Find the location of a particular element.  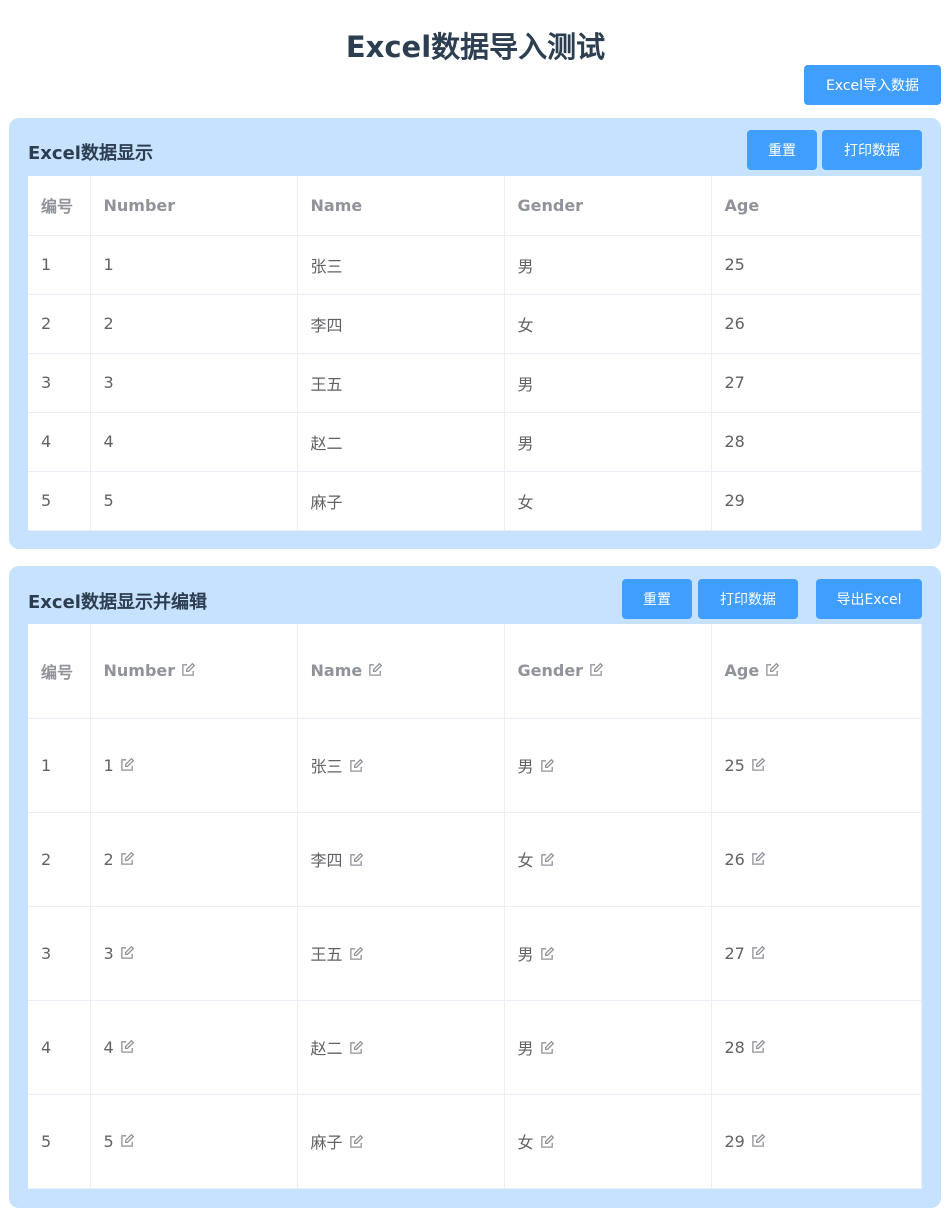

cell-value: 张三 is located at coordinates (326, 766).